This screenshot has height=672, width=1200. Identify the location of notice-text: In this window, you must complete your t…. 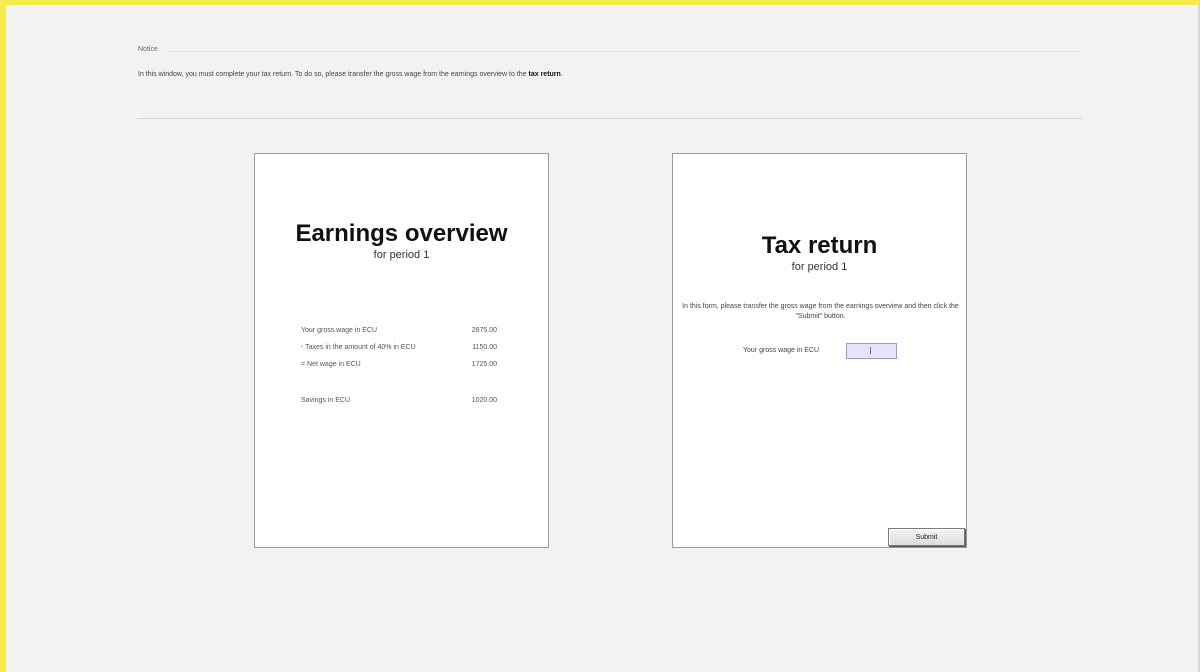
(350, 74).